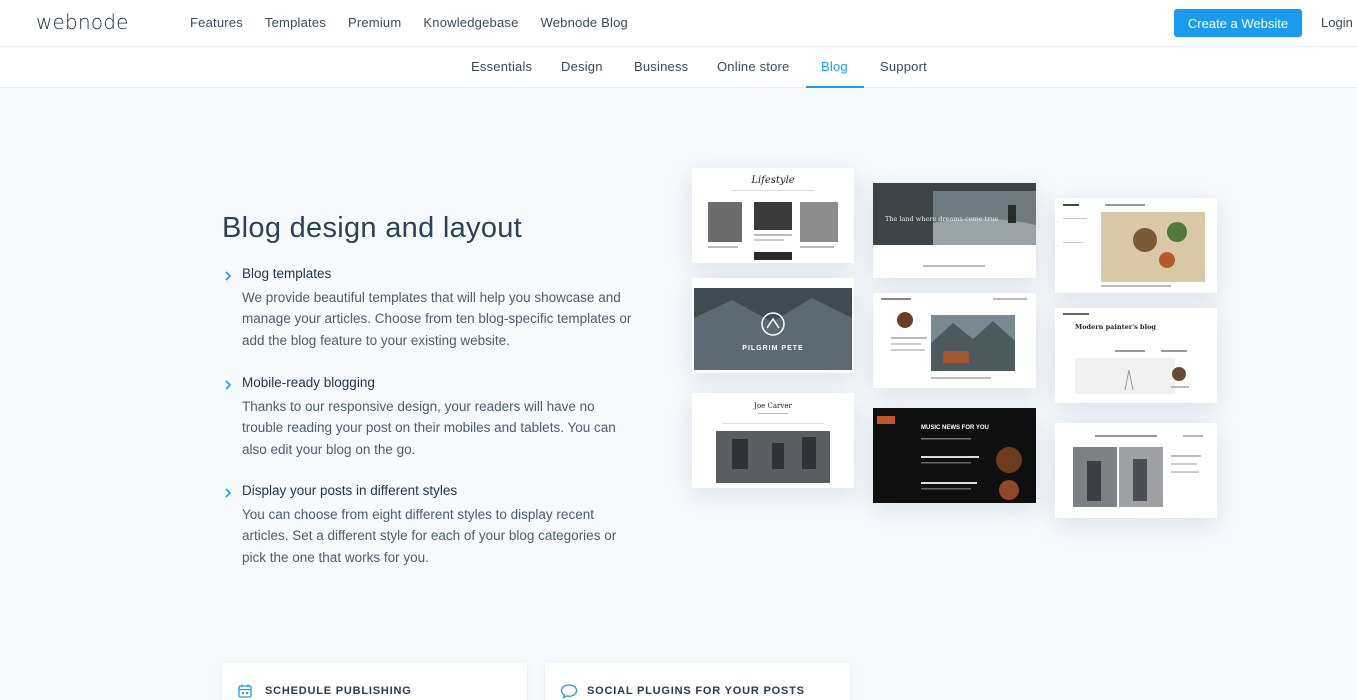 The height and width of the screenshot is (700, 1357). What do you see at coordinates (954, 230) in the screenshot?
I see `template-preview-land: The land where dreams come true` at bounding box center [954, 230].